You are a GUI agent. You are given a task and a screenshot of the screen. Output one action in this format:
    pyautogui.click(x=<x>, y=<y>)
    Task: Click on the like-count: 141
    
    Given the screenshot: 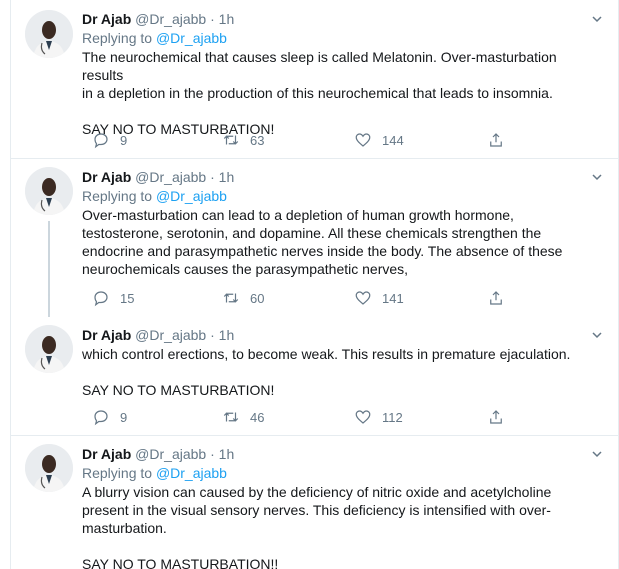 What is the action you would take?
    pyautogui.click(x=393, y=298)
    